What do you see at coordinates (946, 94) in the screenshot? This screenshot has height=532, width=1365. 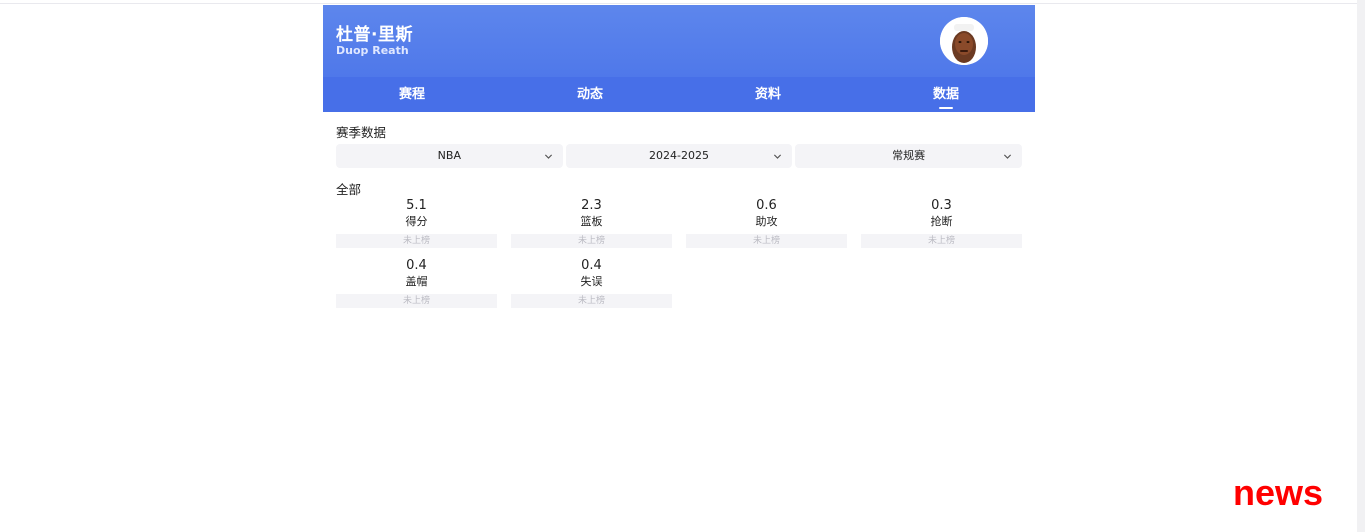 I see `tab-stats: 数据` at bounding box center [946, 94].